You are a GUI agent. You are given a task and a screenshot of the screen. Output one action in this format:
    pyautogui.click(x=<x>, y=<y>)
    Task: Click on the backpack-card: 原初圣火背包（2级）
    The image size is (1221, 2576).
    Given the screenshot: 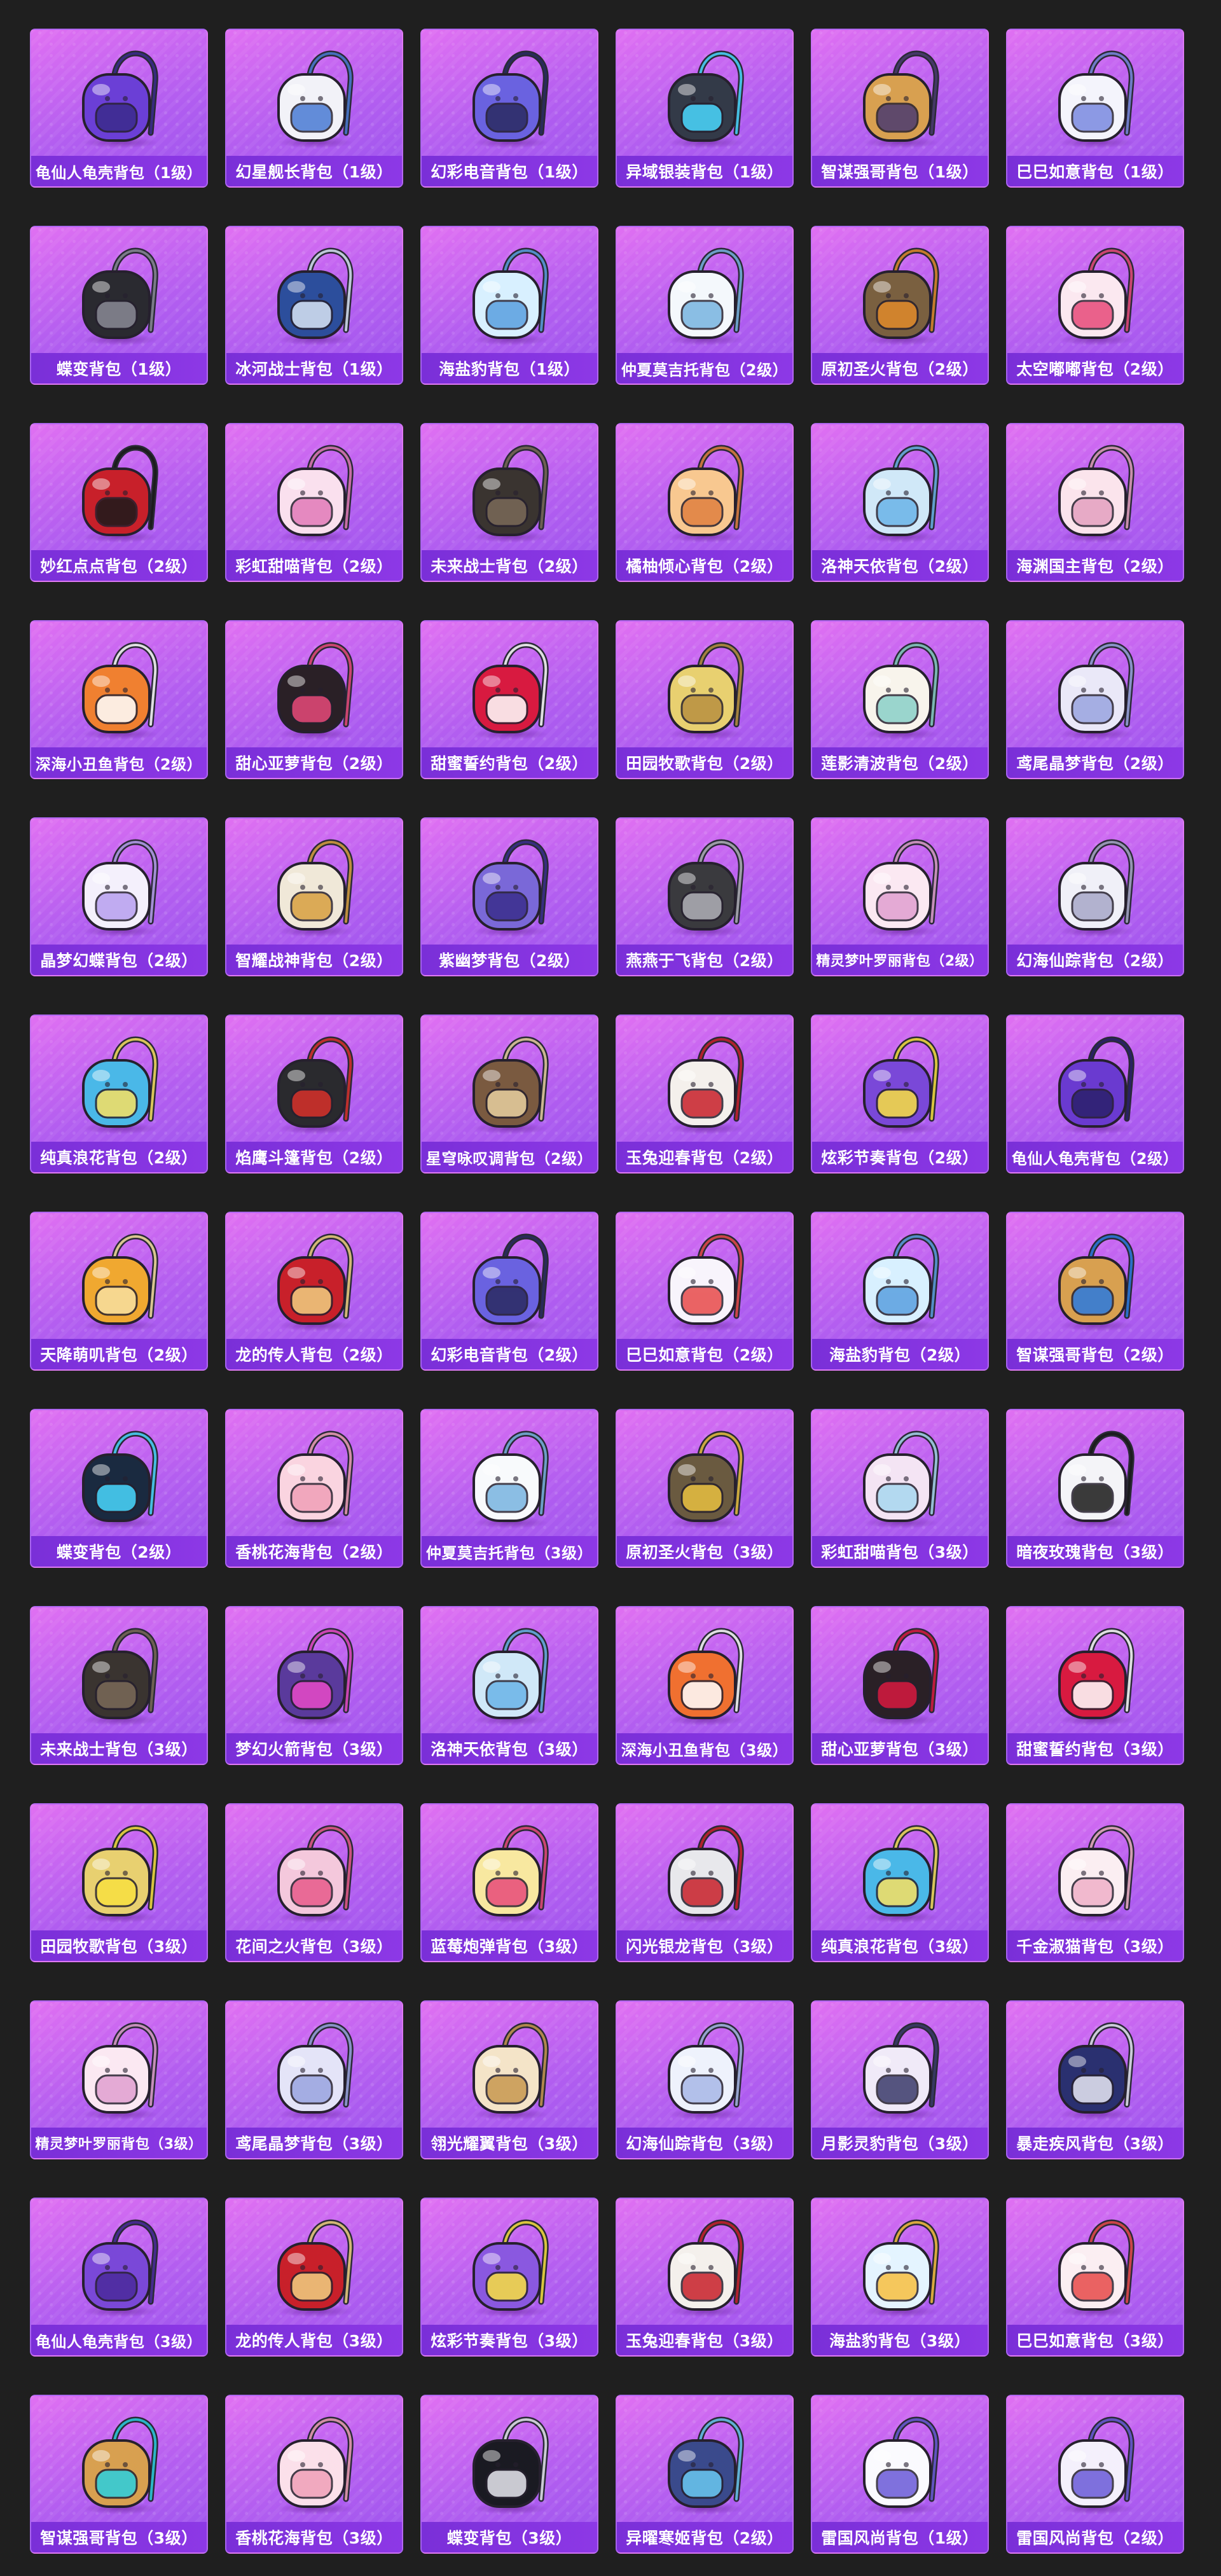 What is the action you would take?
    pyautogui.click(x=900, y=305)
    